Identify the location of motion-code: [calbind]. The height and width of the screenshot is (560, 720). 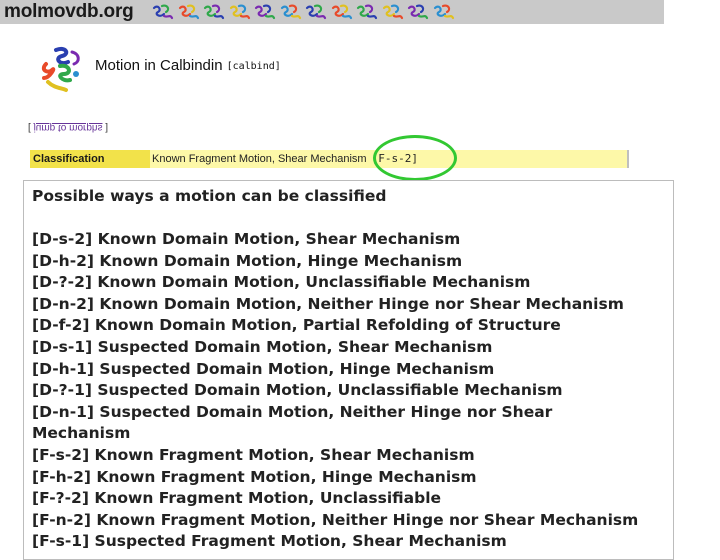
(253, 66).